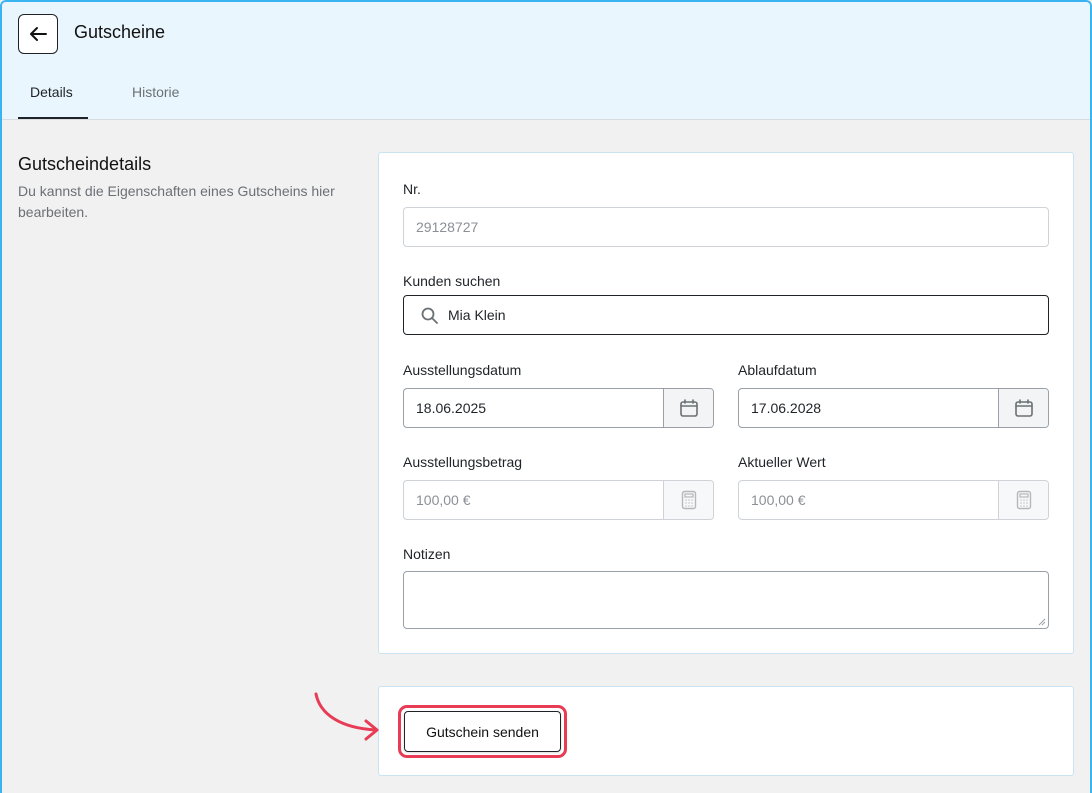 The image size is (1092, 793). What do you see at coordinates (53, 118) in the screenshot?
I see `active-tab-indicator` at bounding box center [53, 118].